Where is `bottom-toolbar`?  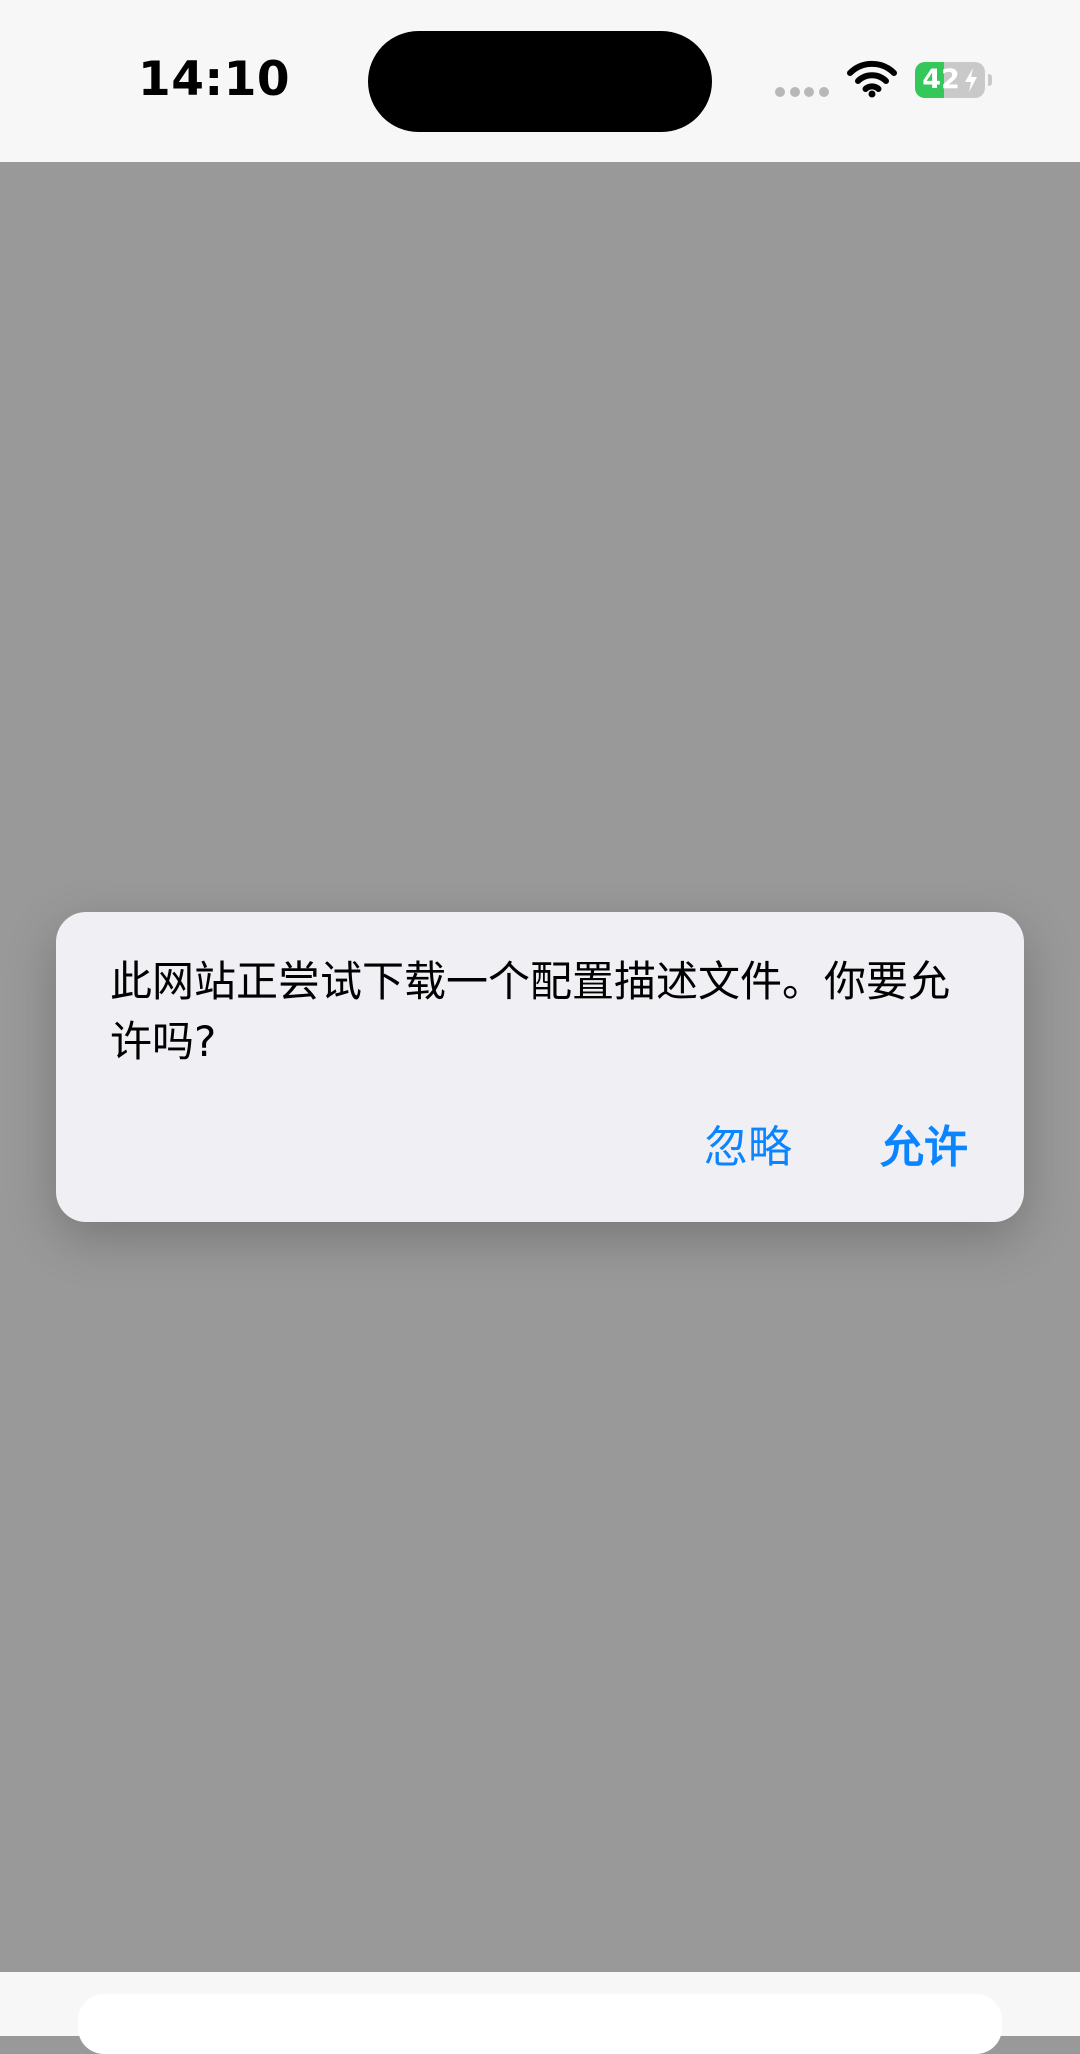 bottom-toolbar is located at coordinates (540, 2013).